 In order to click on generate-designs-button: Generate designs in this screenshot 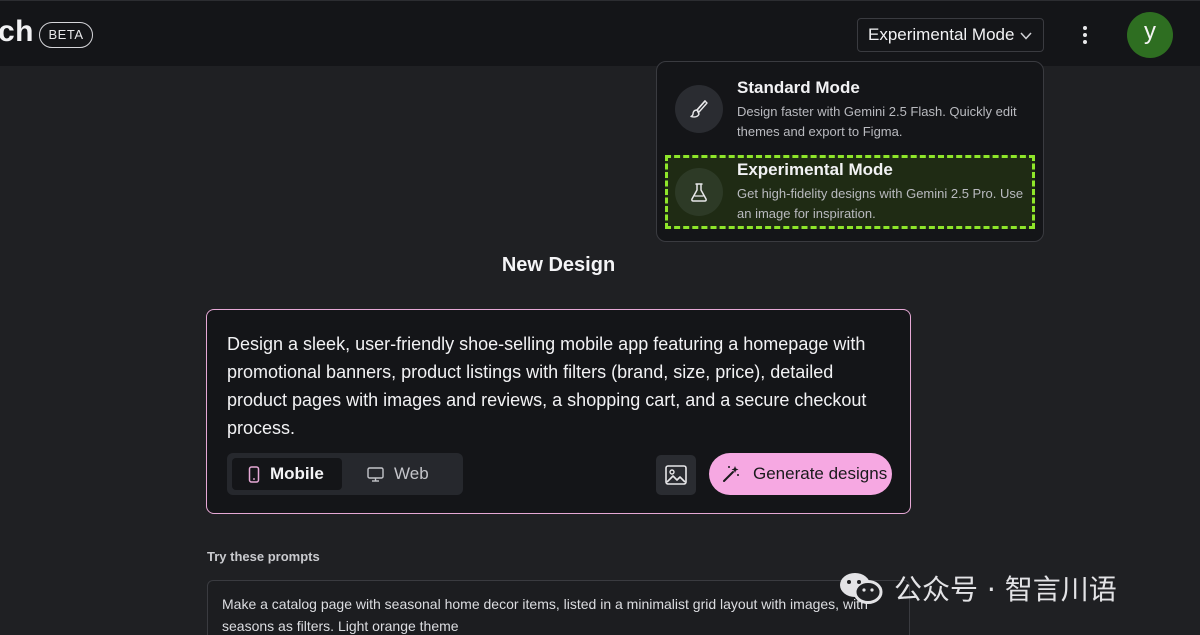, I will do `click(800, 474)`.